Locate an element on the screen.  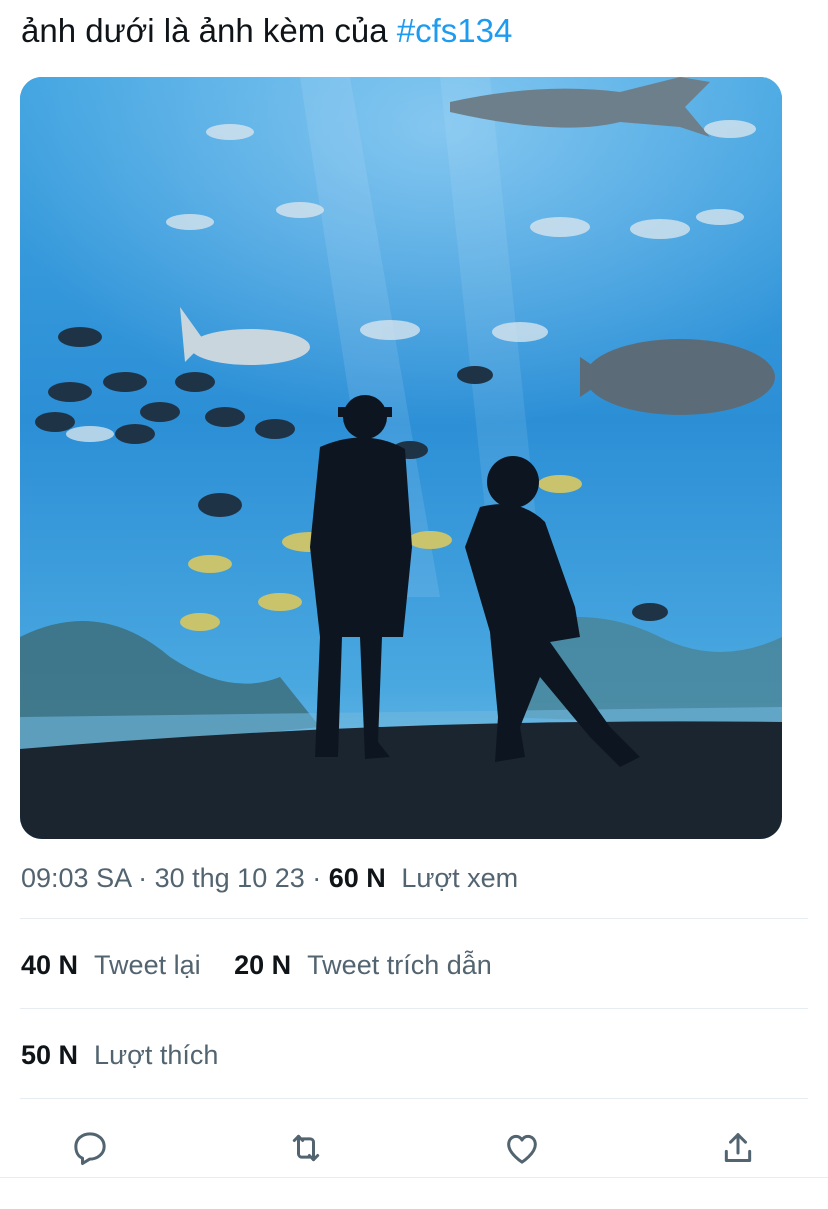
like-button is located at coordinates (522, 1148).